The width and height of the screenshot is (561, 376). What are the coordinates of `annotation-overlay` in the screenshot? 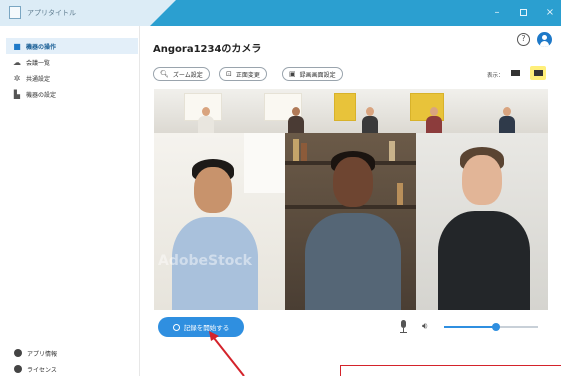 It's located at (227, 353).